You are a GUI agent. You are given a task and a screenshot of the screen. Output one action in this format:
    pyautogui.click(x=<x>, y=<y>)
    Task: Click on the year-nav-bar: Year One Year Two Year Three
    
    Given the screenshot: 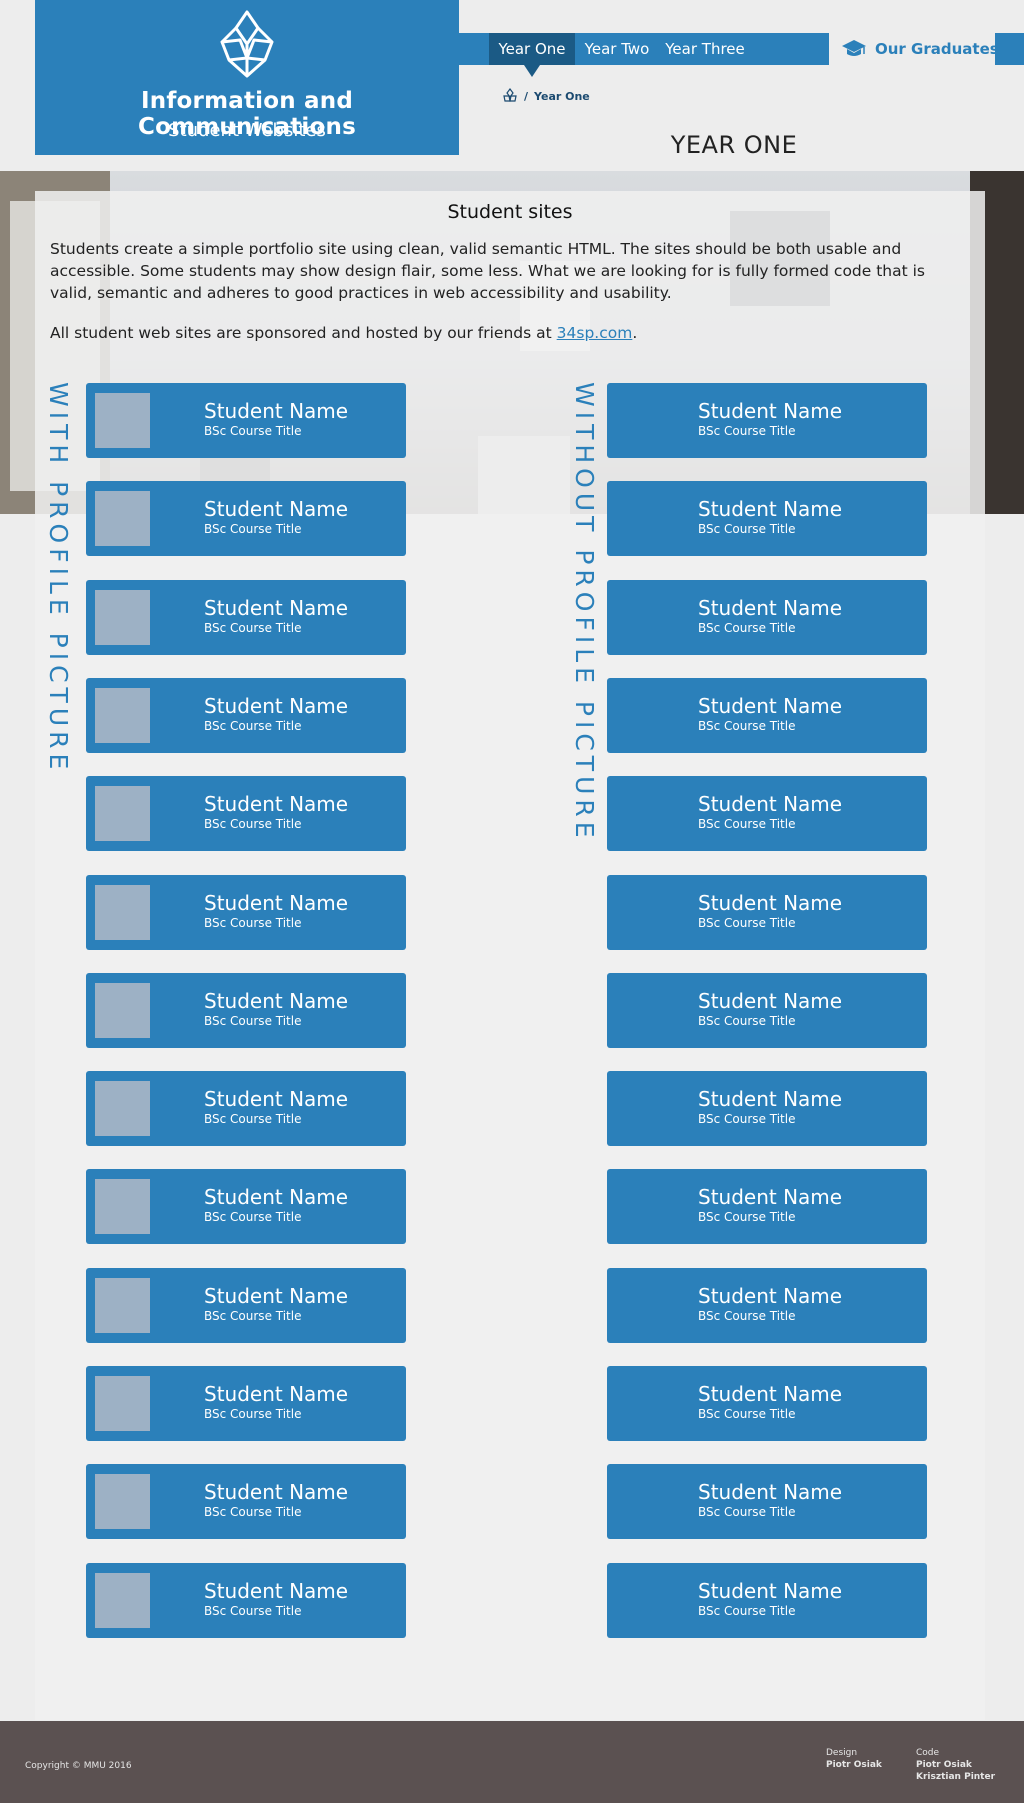 What is the action you would take?
    pyautogui.click(x=644, y=49)
    